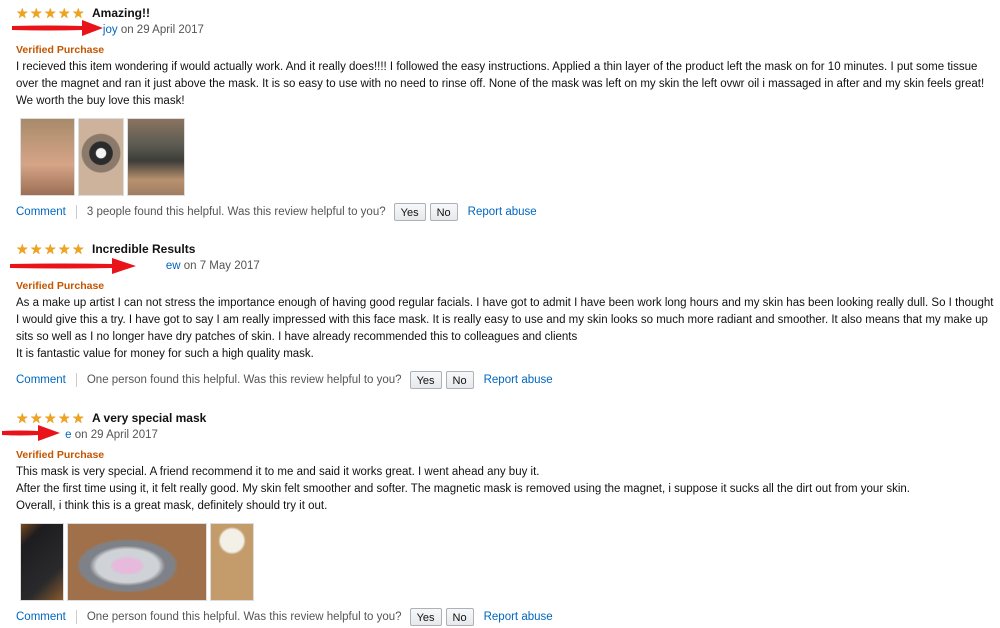 Image resolution: width=1000 pixels, height=628 pixels. Describe the element at coordinates (221, 266) in the screenshot. I see `review-date: on 7 May 2017` at that location.